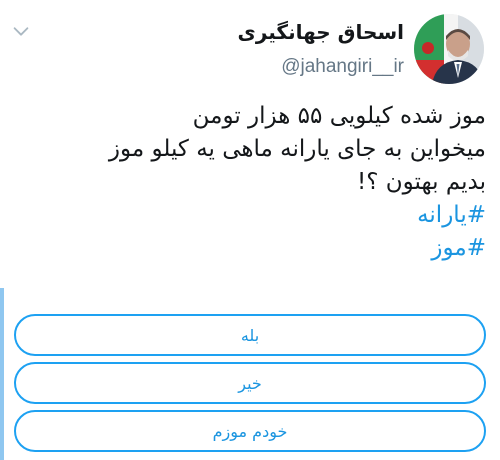 Image resolution: width=500 pixels, height=460 pixels. Describe the element at coordinates (21, 31) in the screenshot. I see `chevron-down-icon` at that location.